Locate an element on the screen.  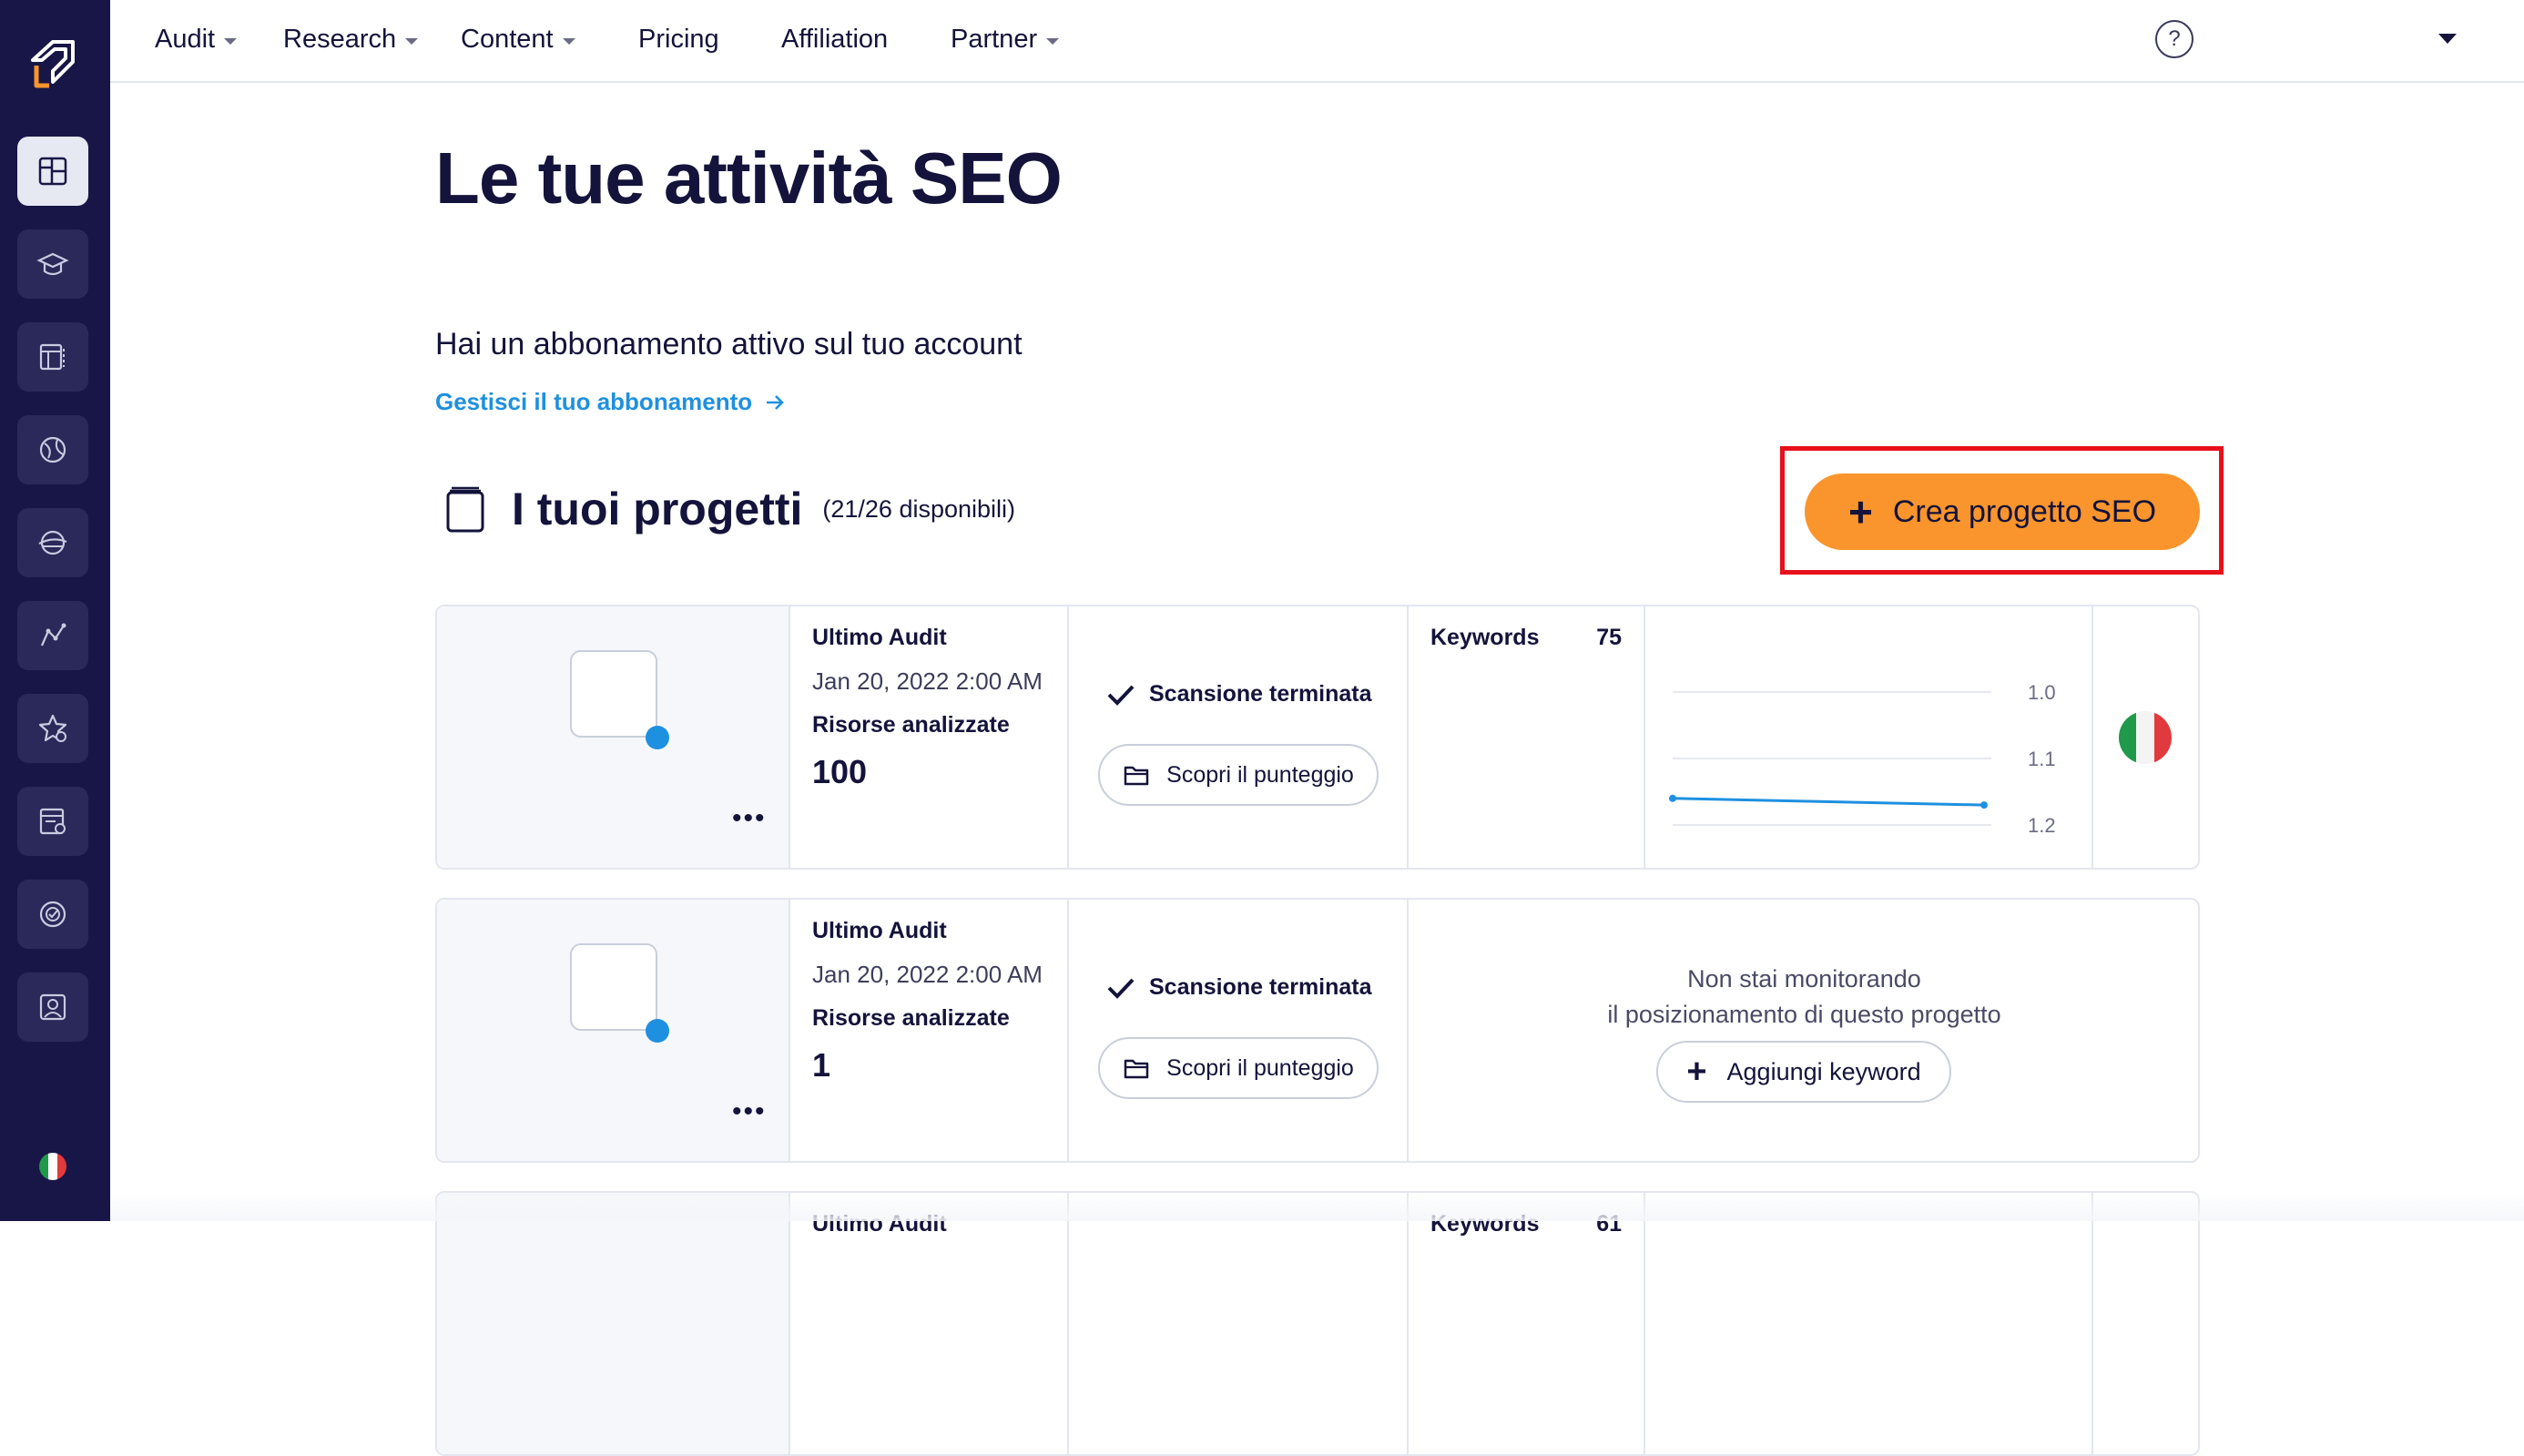
create-seo-project-button: + Crea progetto SEO is located at coordinates (2003, 512).